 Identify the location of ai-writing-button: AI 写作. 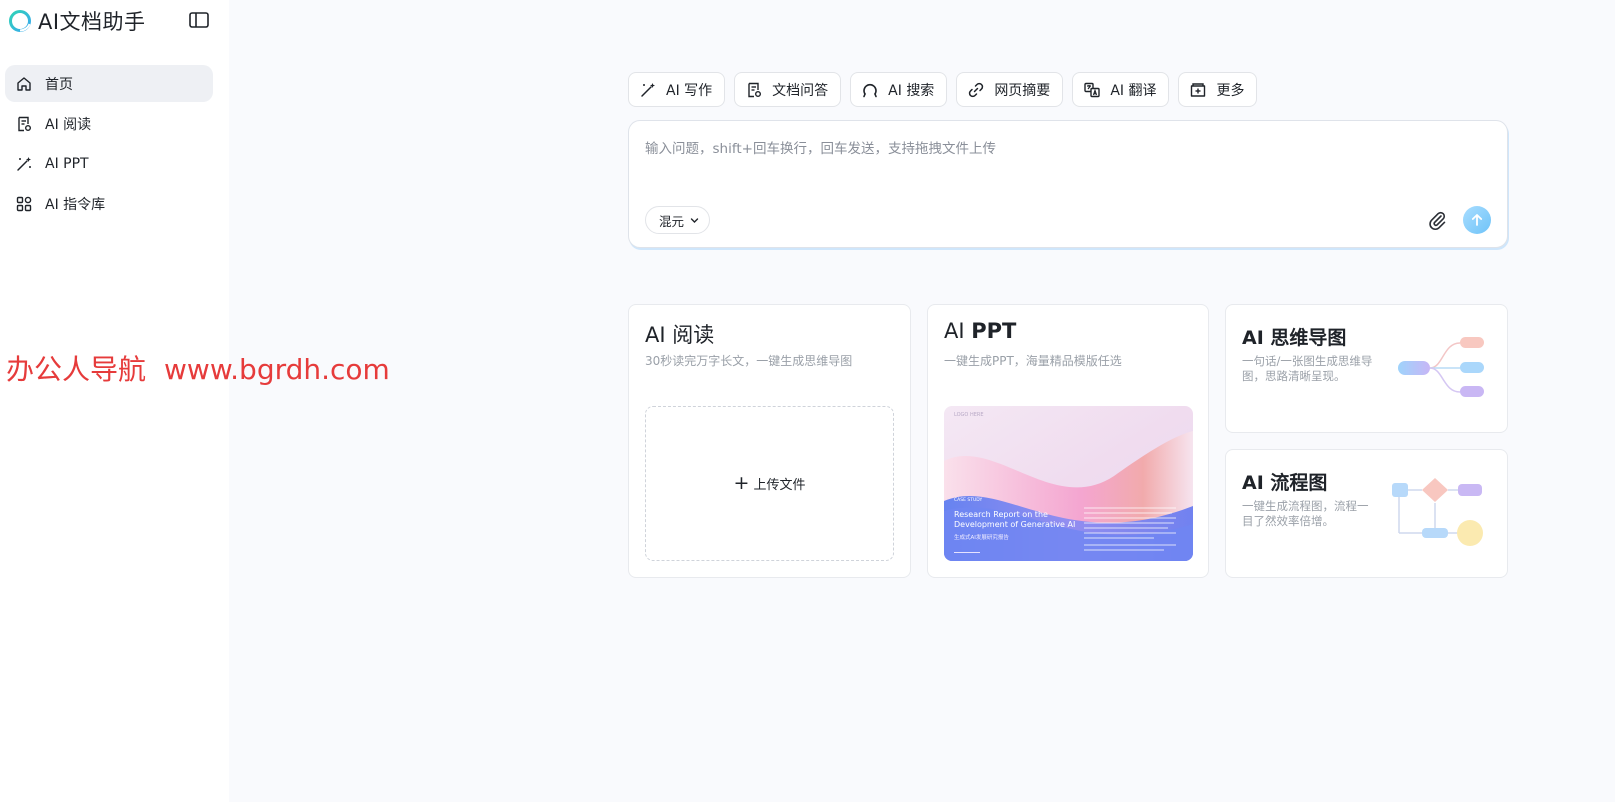
(677, 89).